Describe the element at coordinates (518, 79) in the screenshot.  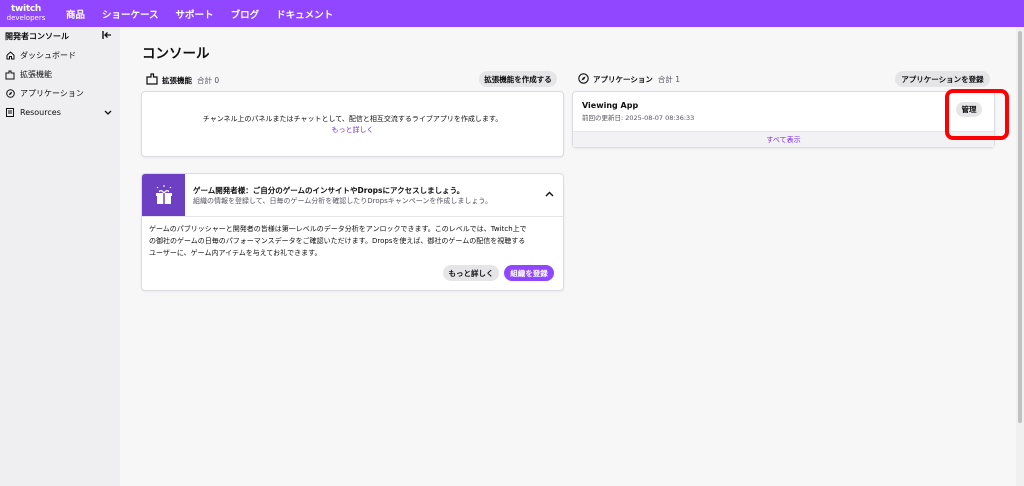
I see `create-extension-button: 拡張機能を作成する` at that location.